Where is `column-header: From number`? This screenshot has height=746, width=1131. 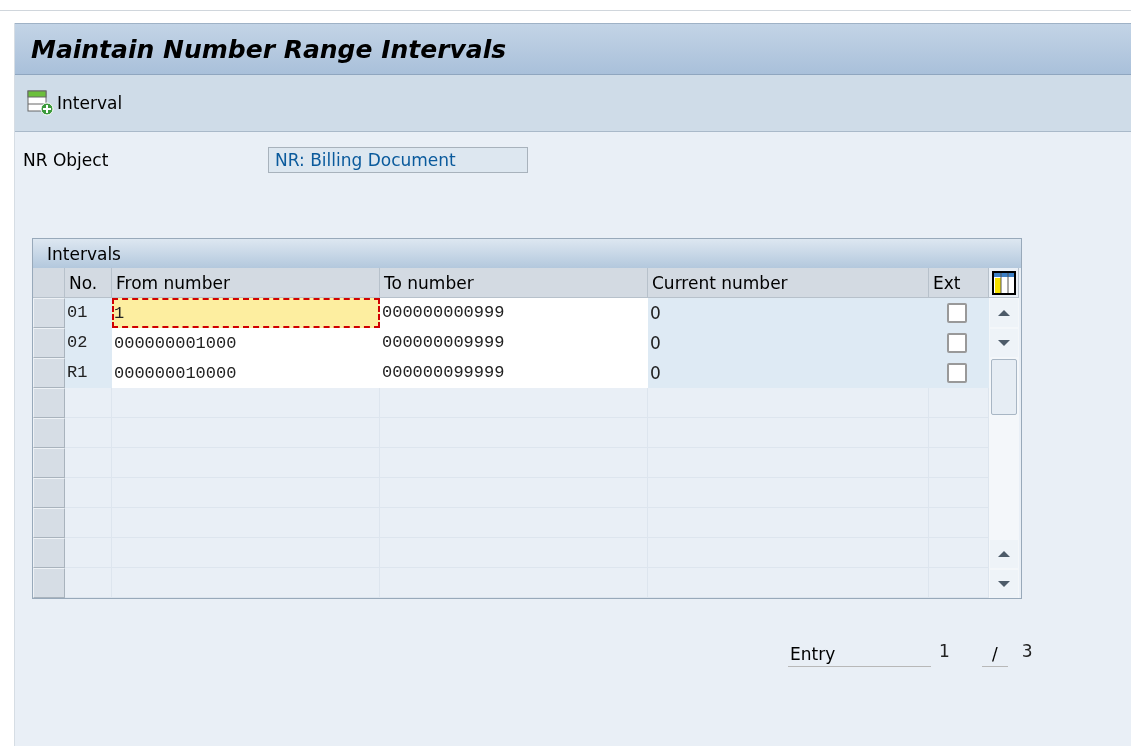
column-header: From number is located at coordinates (246, 283).